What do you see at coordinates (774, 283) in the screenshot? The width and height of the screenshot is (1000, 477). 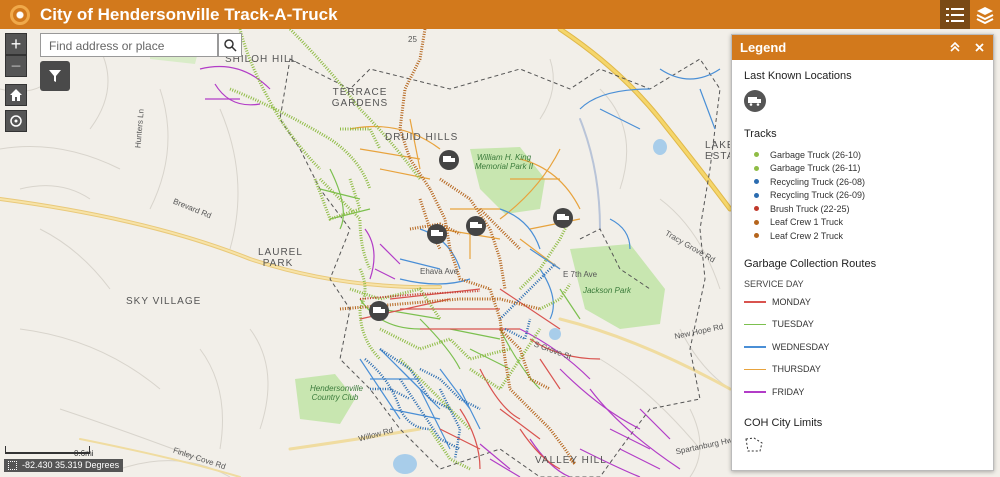 I see `service-day-label: SERVICE DAY` at bounding box center [774, 283].